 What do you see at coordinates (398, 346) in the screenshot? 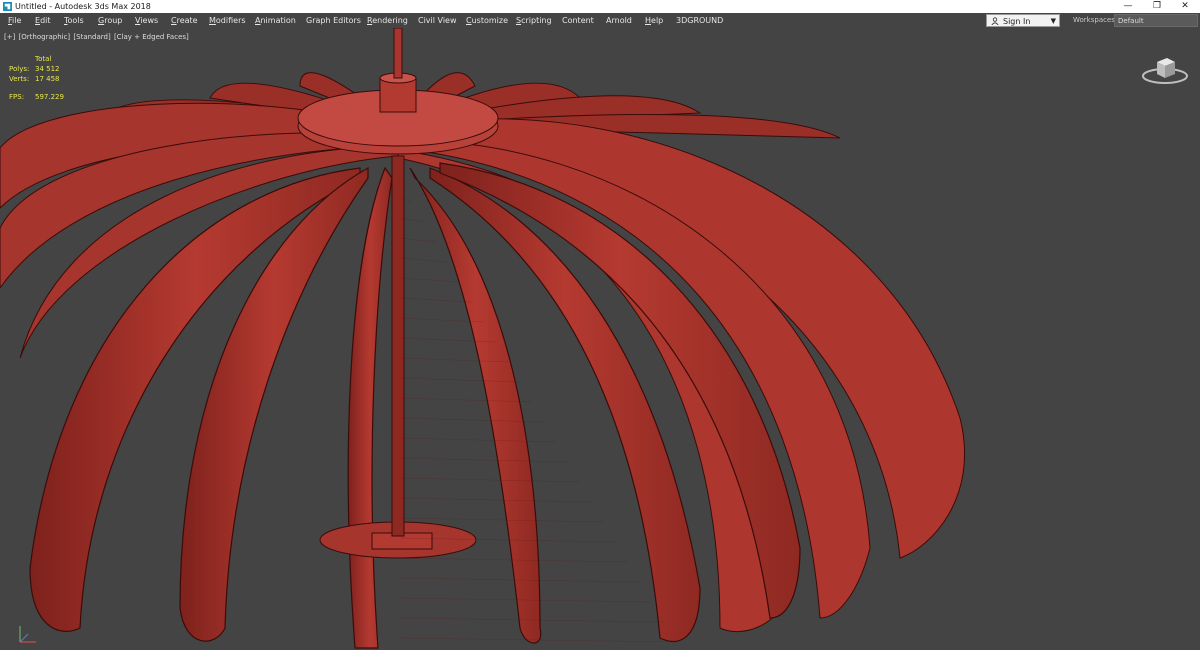
I see `center-rod` at bounding box center [398, 346].